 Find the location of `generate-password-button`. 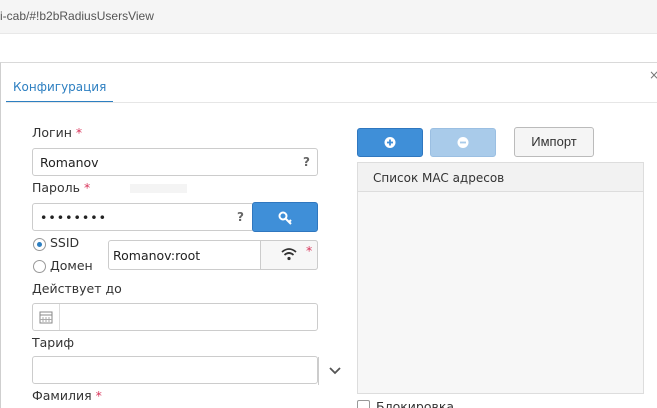

generate-password-button is located at coordinates (285, 217).